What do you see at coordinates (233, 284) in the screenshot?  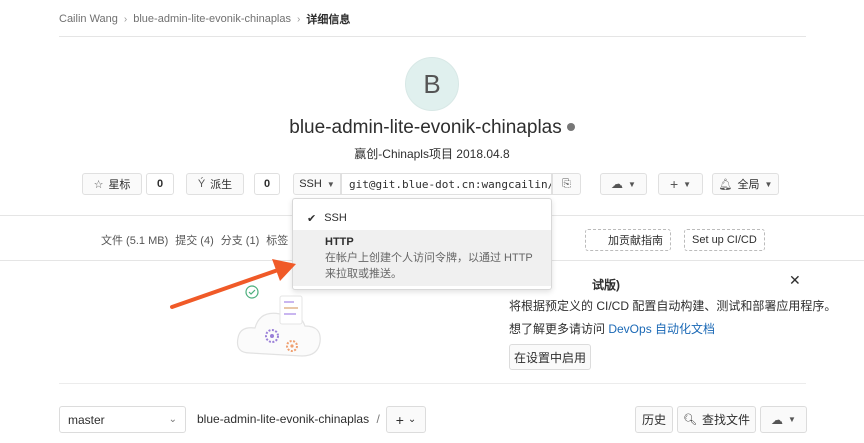 I see `annotation-arrow-icon` at bounding box center [233, 284].